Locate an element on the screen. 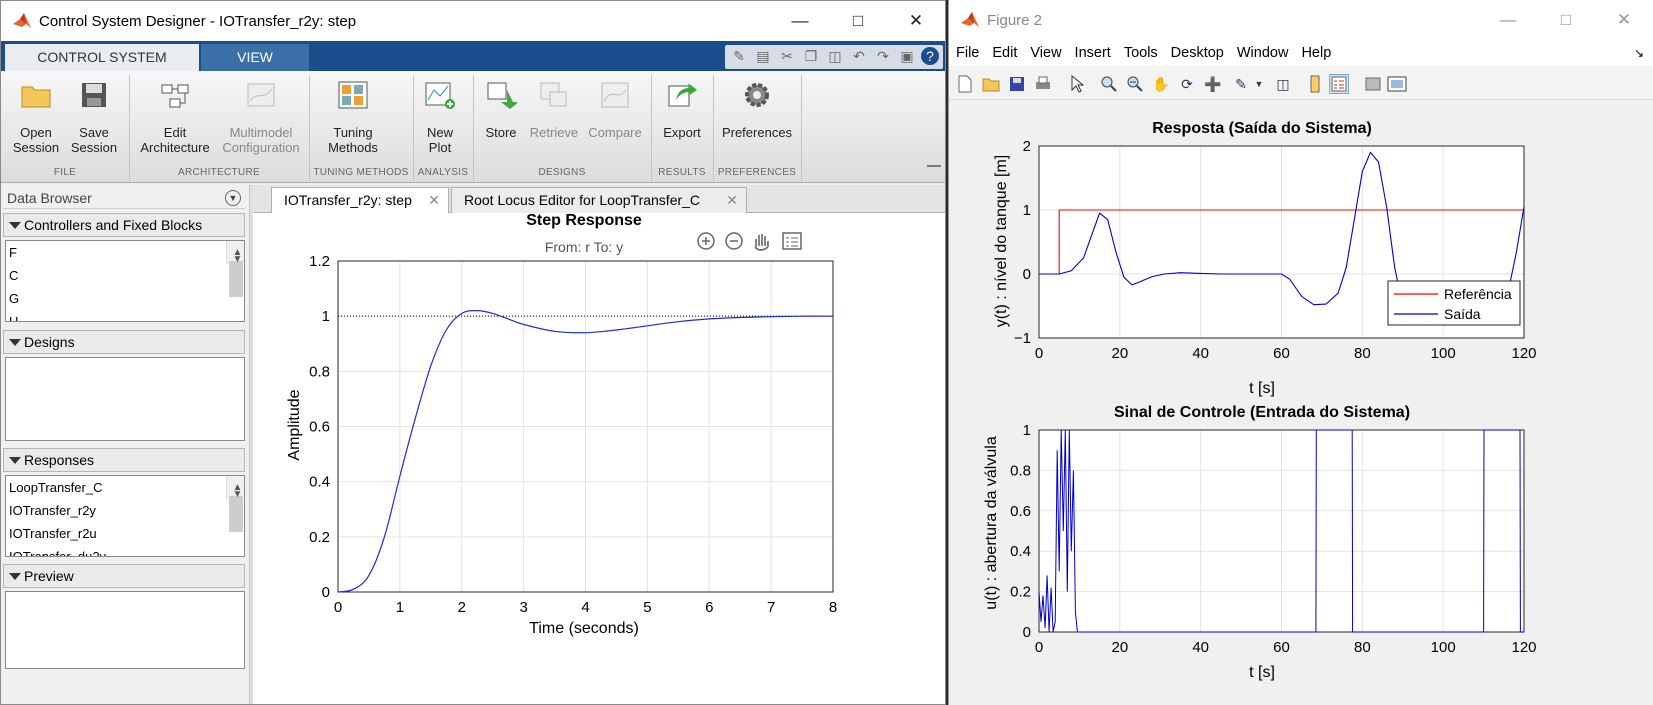 The image size is (1653, 705). menu-desktop: Desktop is located at coordinates (1197, 53).